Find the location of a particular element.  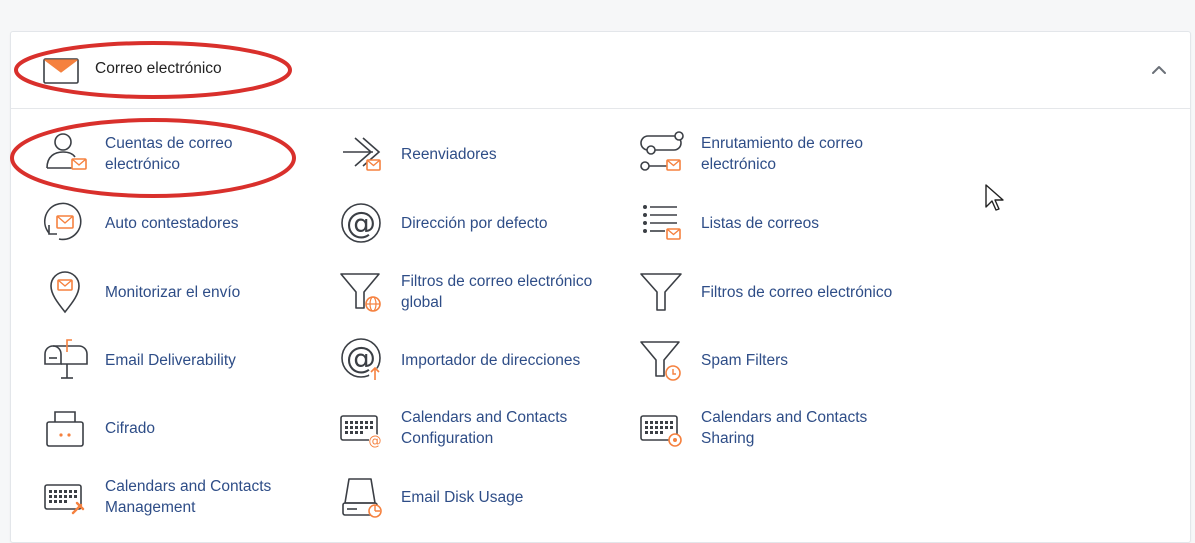

mouse-cursor-icon is located at coordinates (995, 200).